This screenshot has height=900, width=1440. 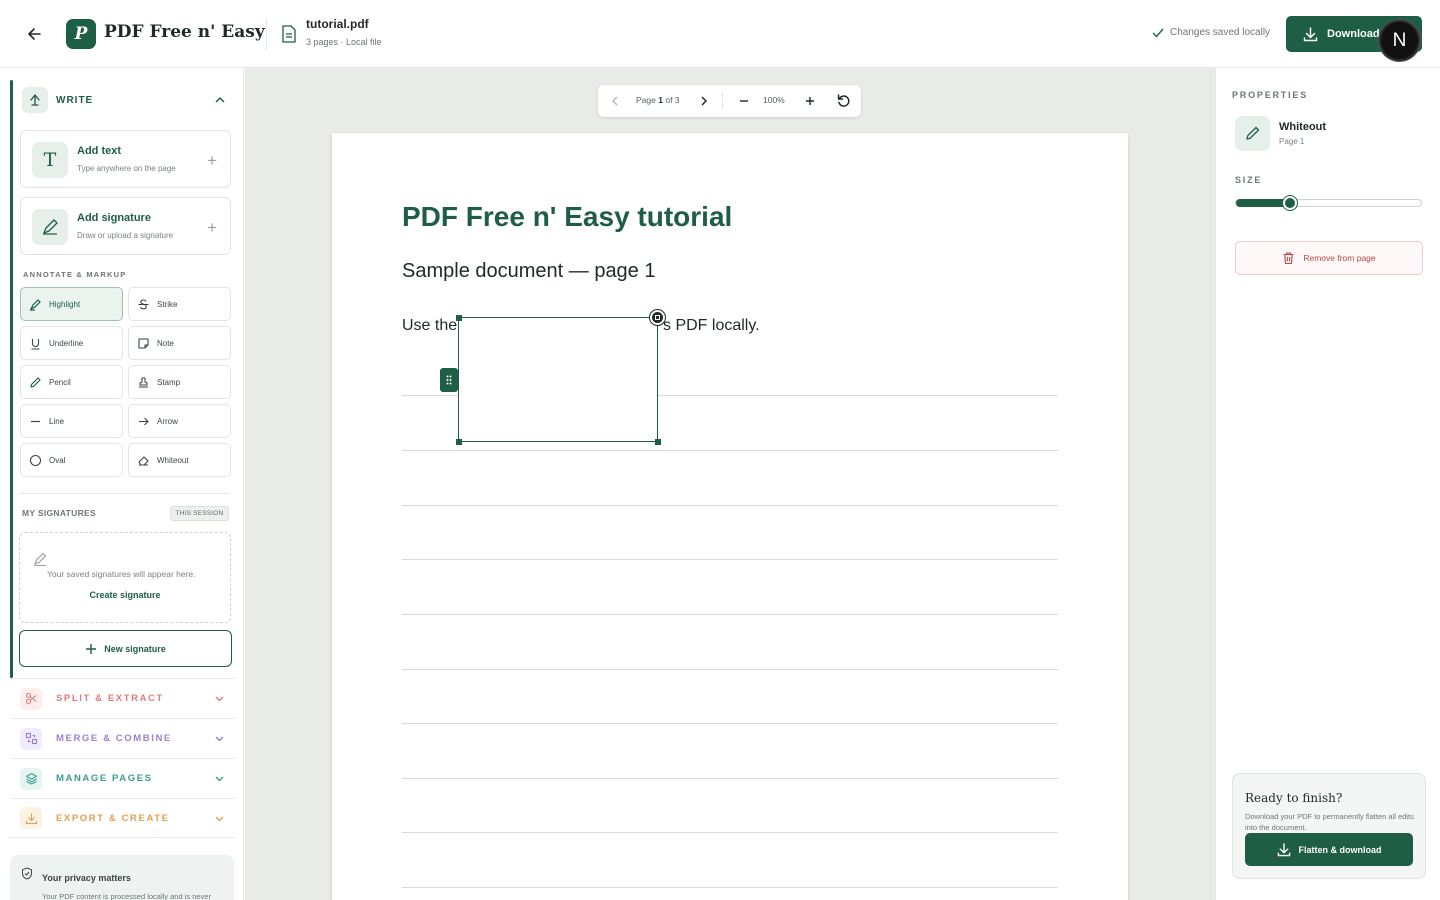 I want to click on whiteout-annotation, so click(x=558, y=379).